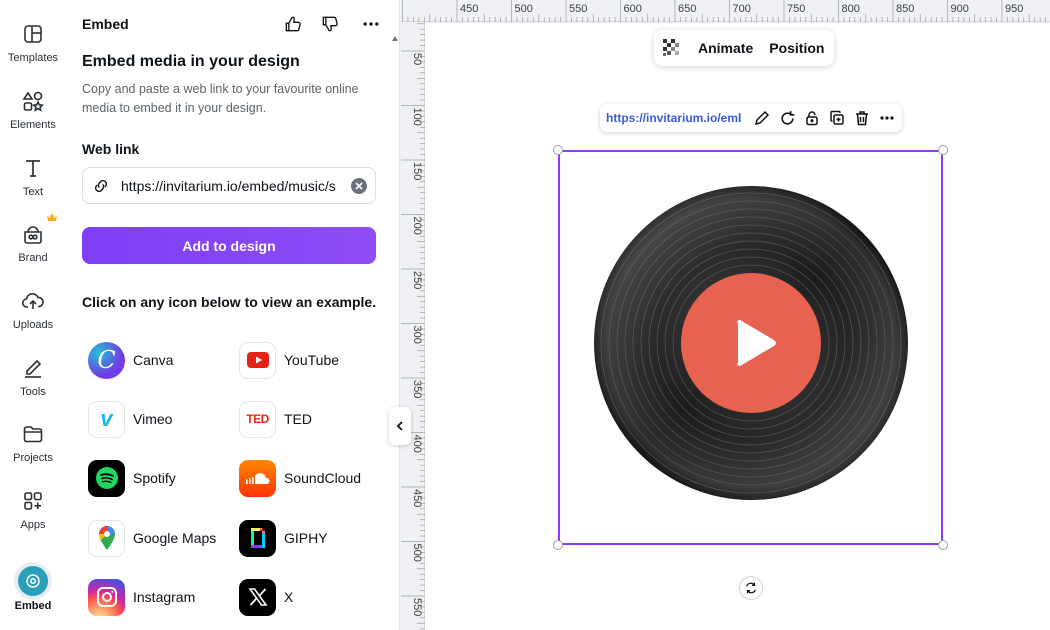  What do you see at coordinates (558, 150) in the screenshot?
I see `resize-handle-top-left` at bounding box center [558, 150].